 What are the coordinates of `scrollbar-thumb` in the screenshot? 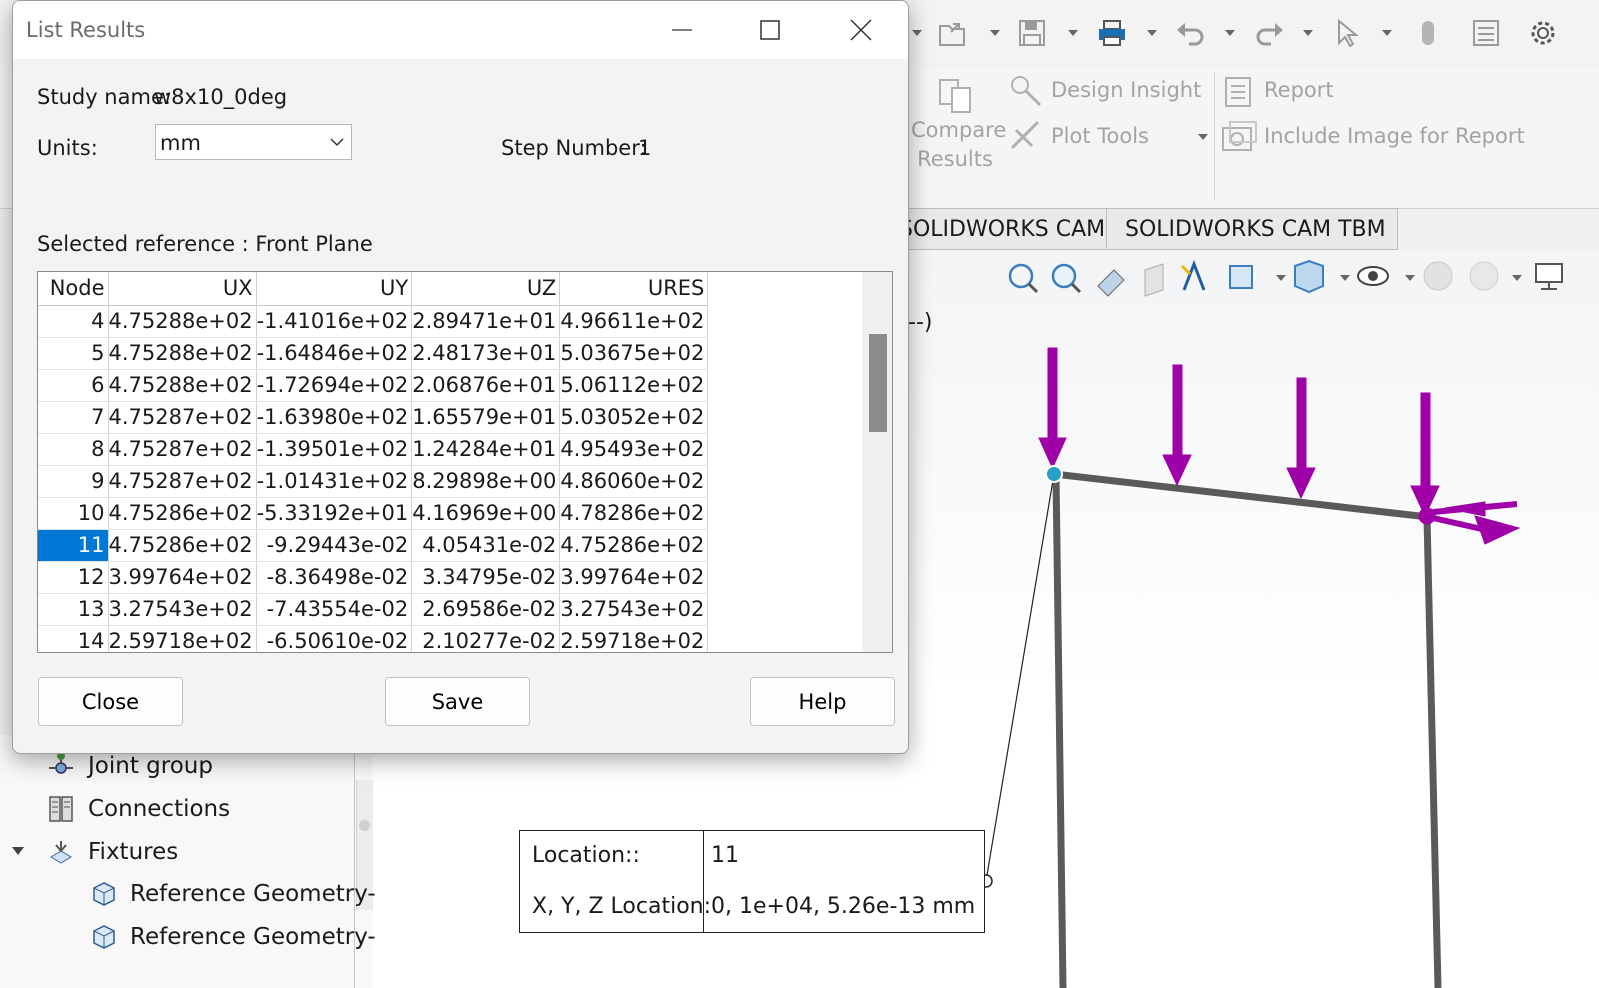 It's located at (878, 383).